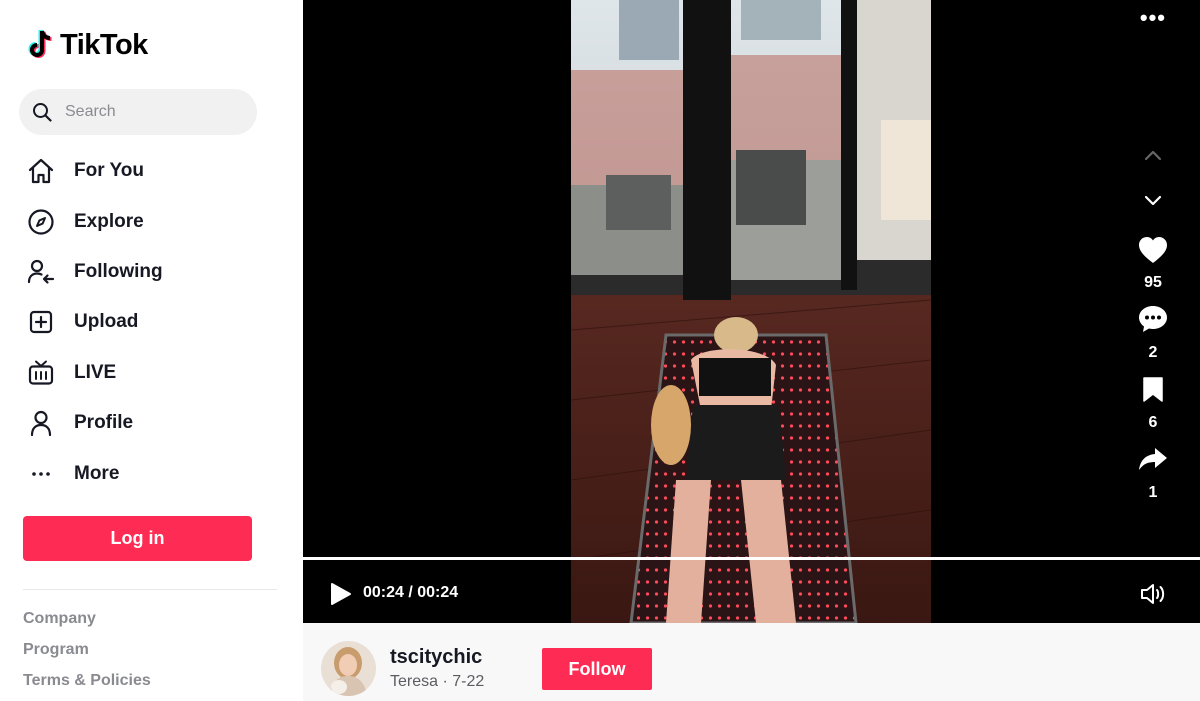 The height and width of the screenshot is (701, 1200). I want to click on progress-bar, so click(751, 558).